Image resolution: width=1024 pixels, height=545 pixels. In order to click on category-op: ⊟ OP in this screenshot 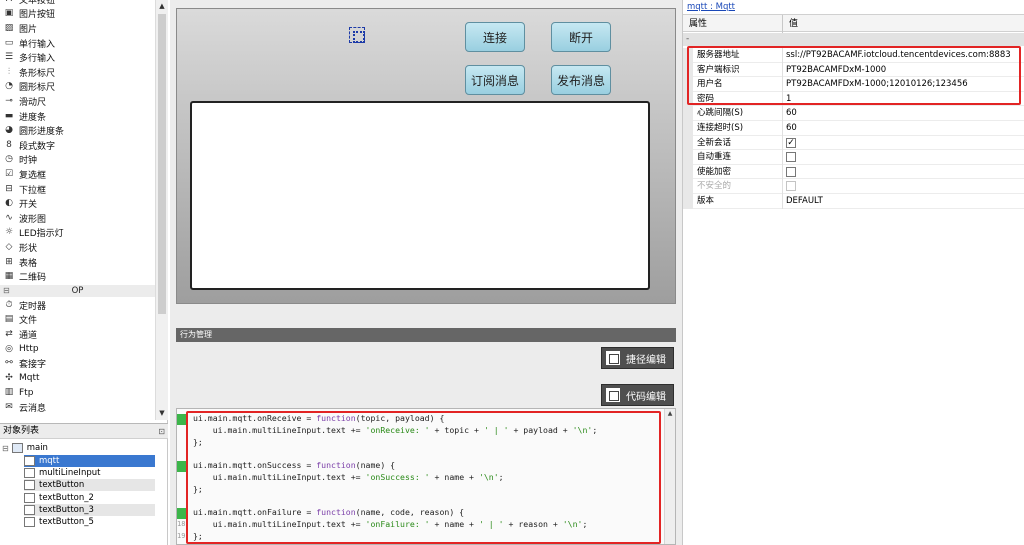, I will do `click(77, 291)`.